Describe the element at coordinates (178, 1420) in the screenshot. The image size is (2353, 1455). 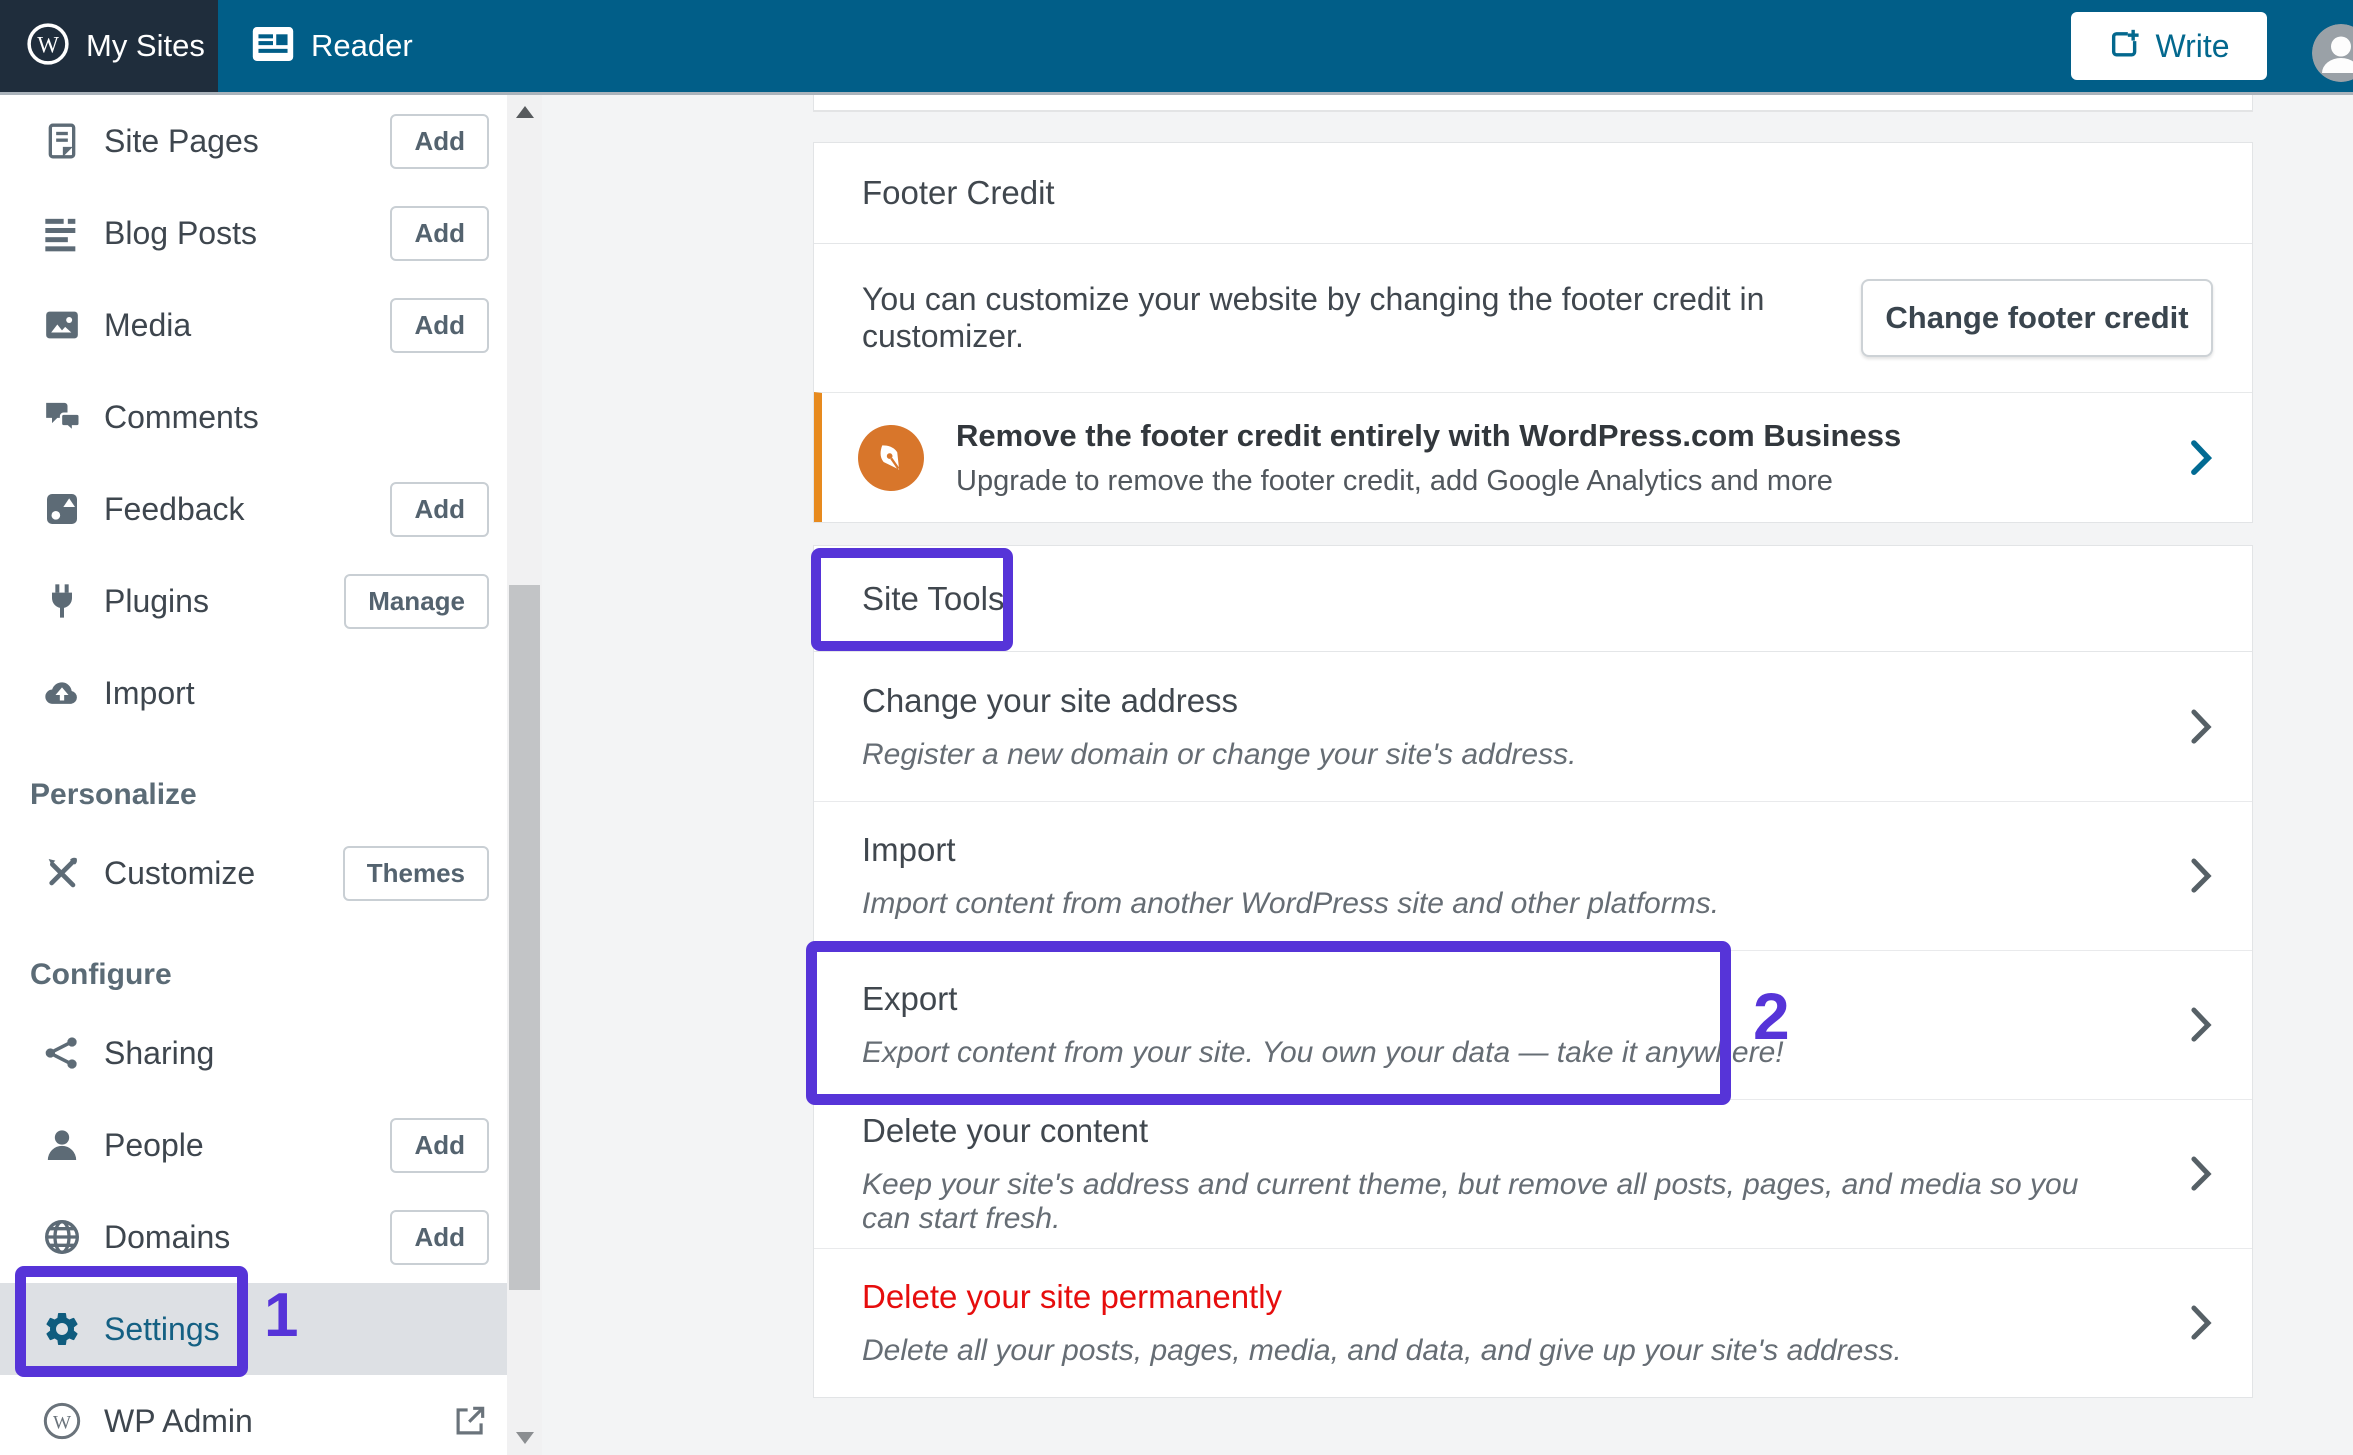
I see `sidebar-item-label: WP Admin` at that location.